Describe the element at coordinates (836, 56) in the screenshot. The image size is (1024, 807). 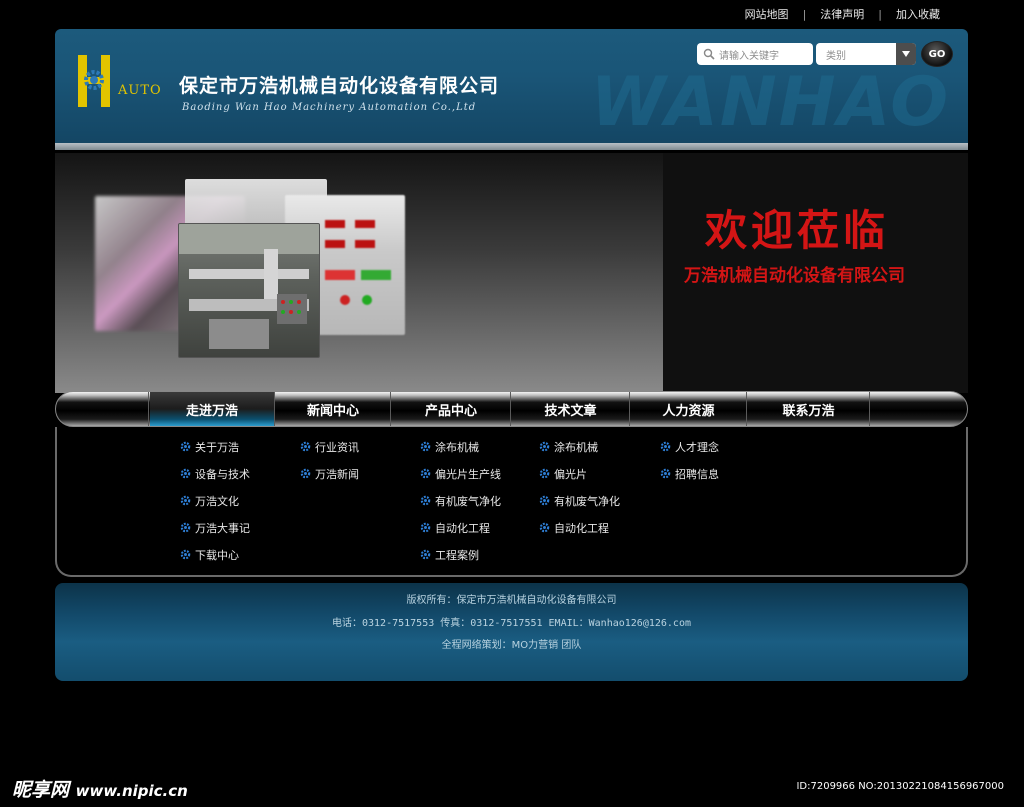
I see `category-label: 类别` at that location.